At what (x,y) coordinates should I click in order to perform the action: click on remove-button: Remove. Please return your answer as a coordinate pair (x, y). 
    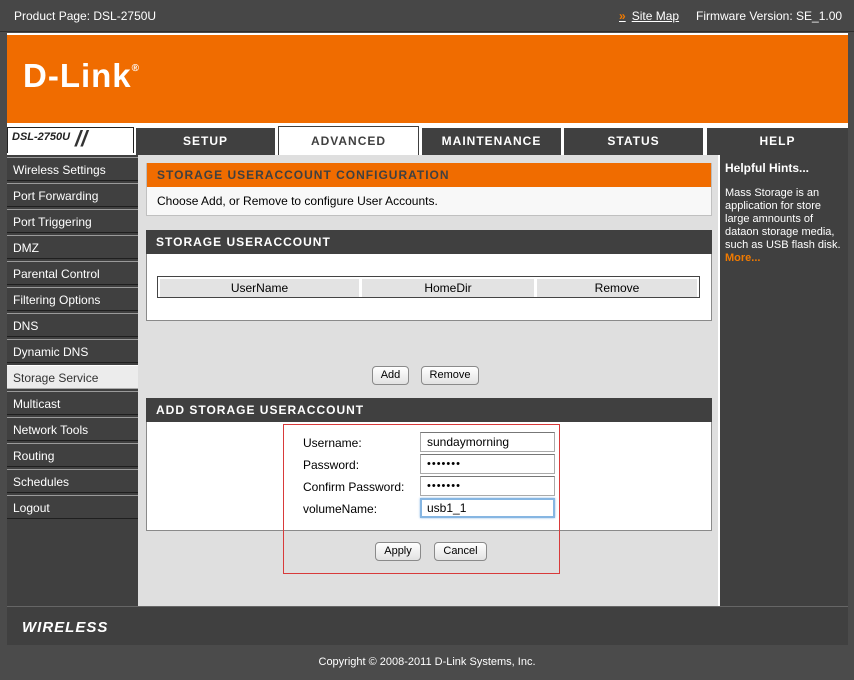
    Looking at the image, I should click on (450, 375).